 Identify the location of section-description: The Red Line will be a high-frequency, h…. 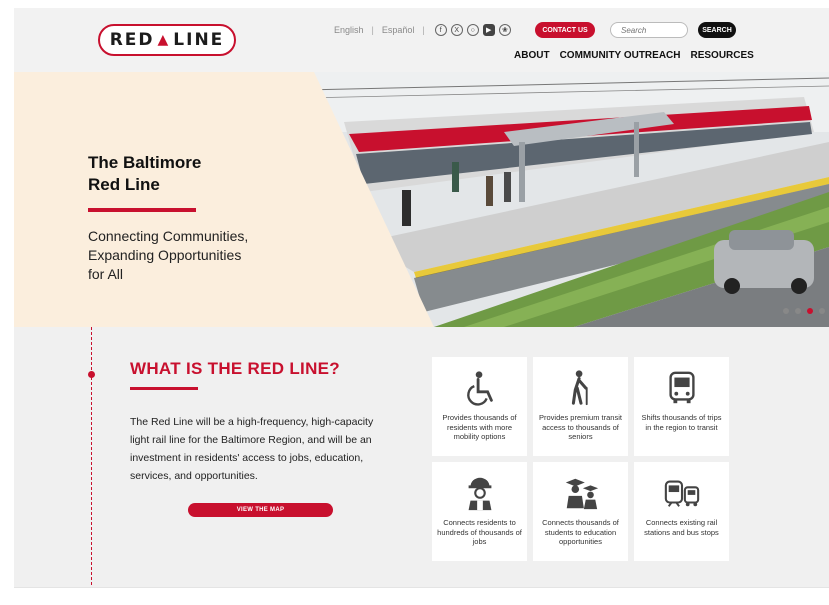
(252, 449).